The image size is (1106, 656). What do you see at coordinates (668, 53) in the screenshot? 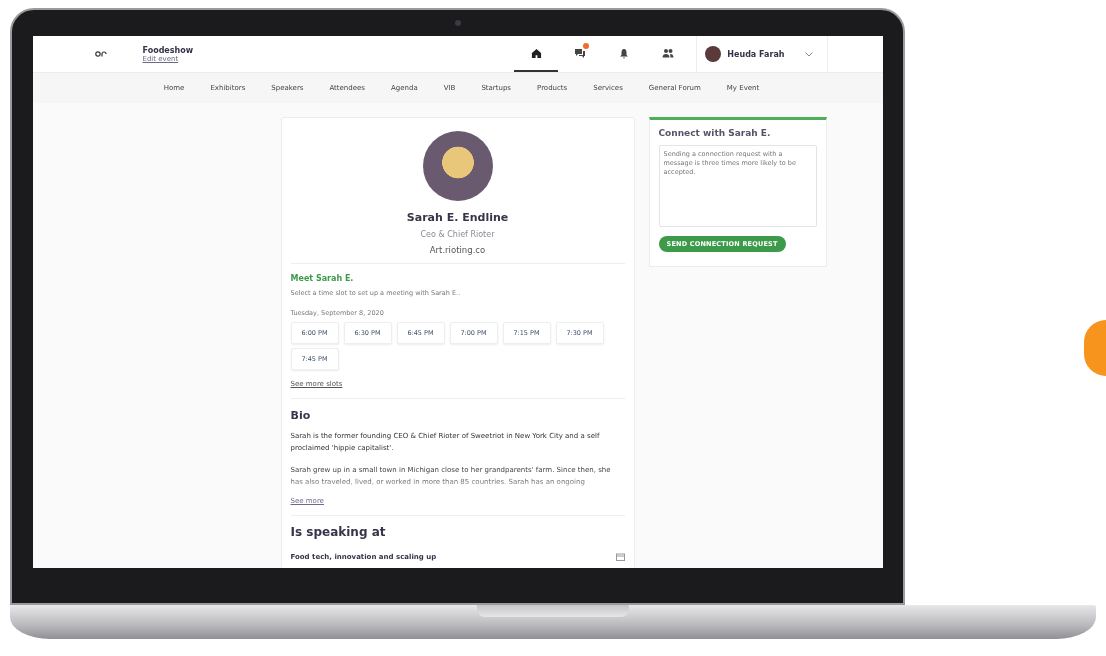
I see `people-icon` at bounding box center [668, 53].